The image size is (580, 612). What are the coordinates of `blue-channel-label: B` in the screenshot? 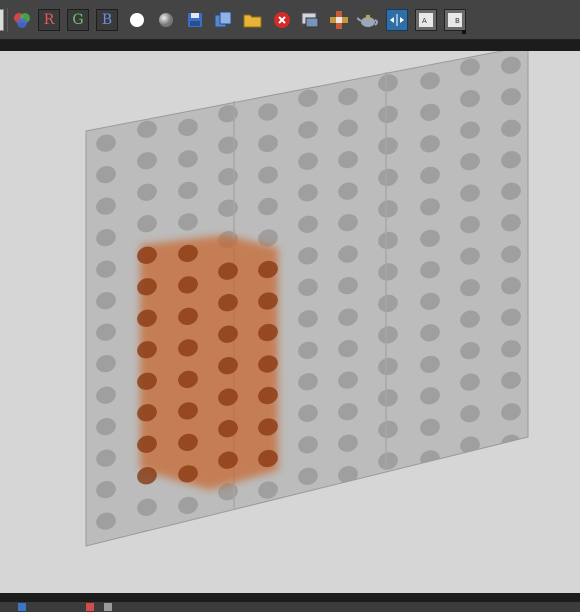 It's located at (107, 20).